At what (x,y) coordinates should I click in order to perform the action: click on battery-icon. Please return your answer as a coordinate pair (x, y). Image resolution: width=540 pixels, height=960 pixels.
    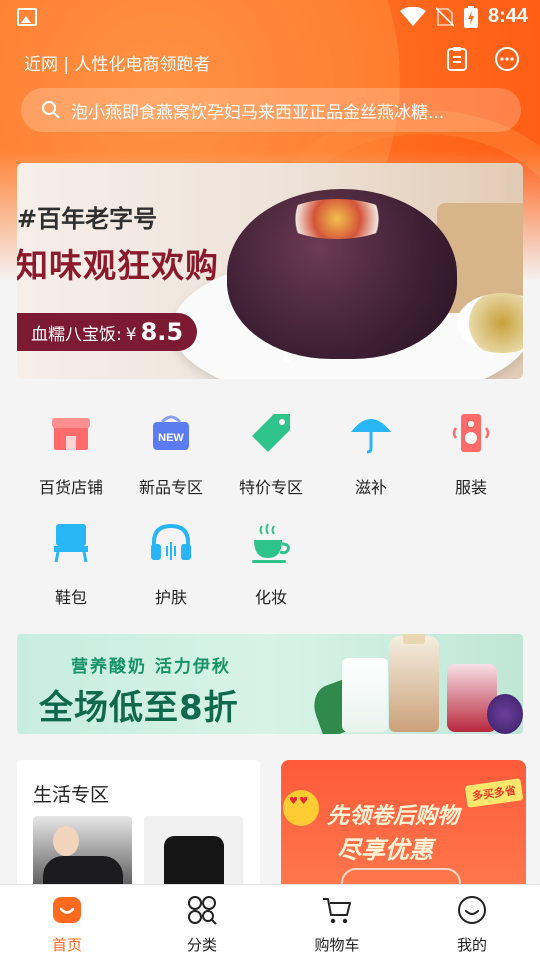
    Looking at the image, I should click on (470, 16).